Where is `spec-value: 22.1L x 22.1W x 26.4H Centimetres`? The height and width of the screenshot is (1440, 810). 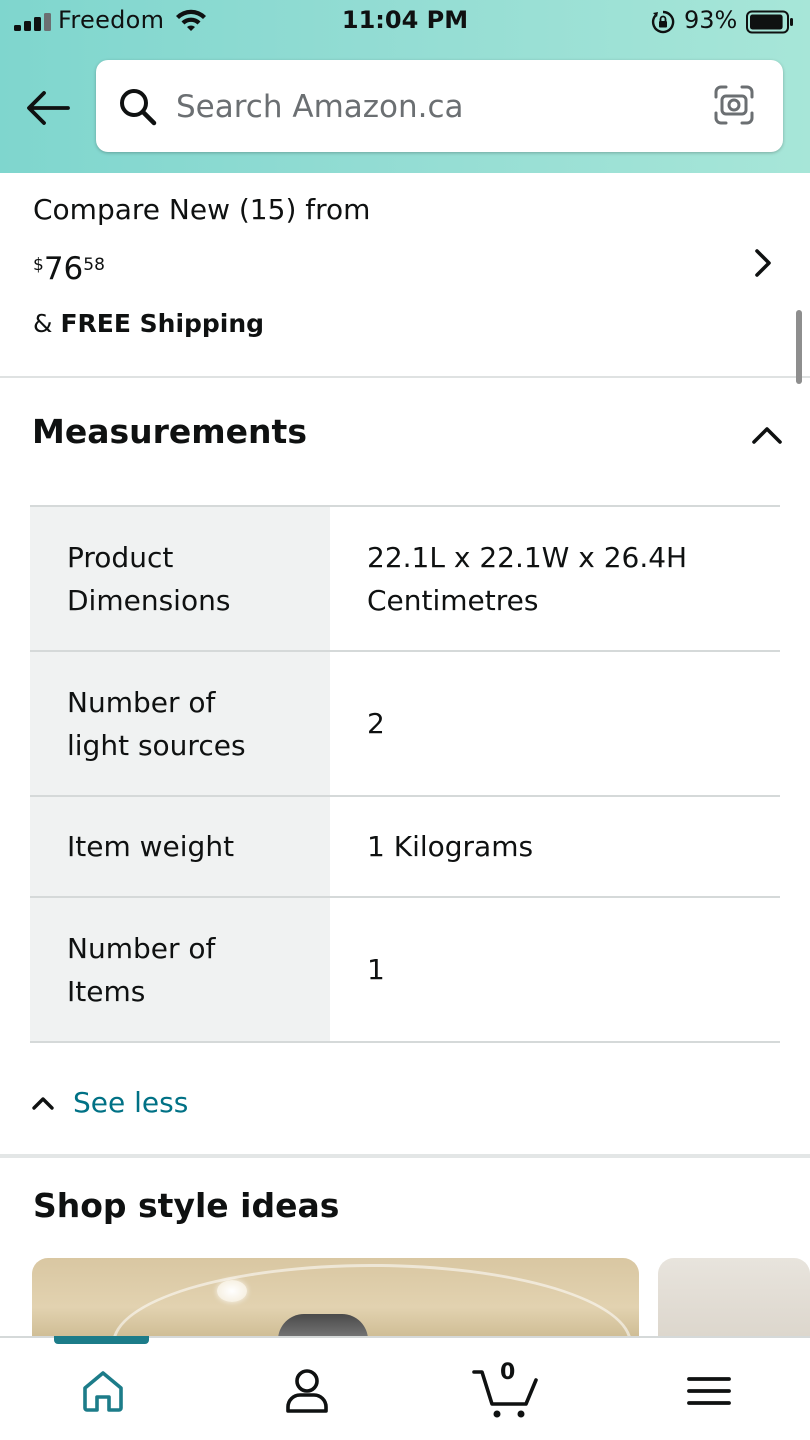 spec-value: 22.1L x 22.1W x 26.4H Centimetres is located at coordinates (555, 578).